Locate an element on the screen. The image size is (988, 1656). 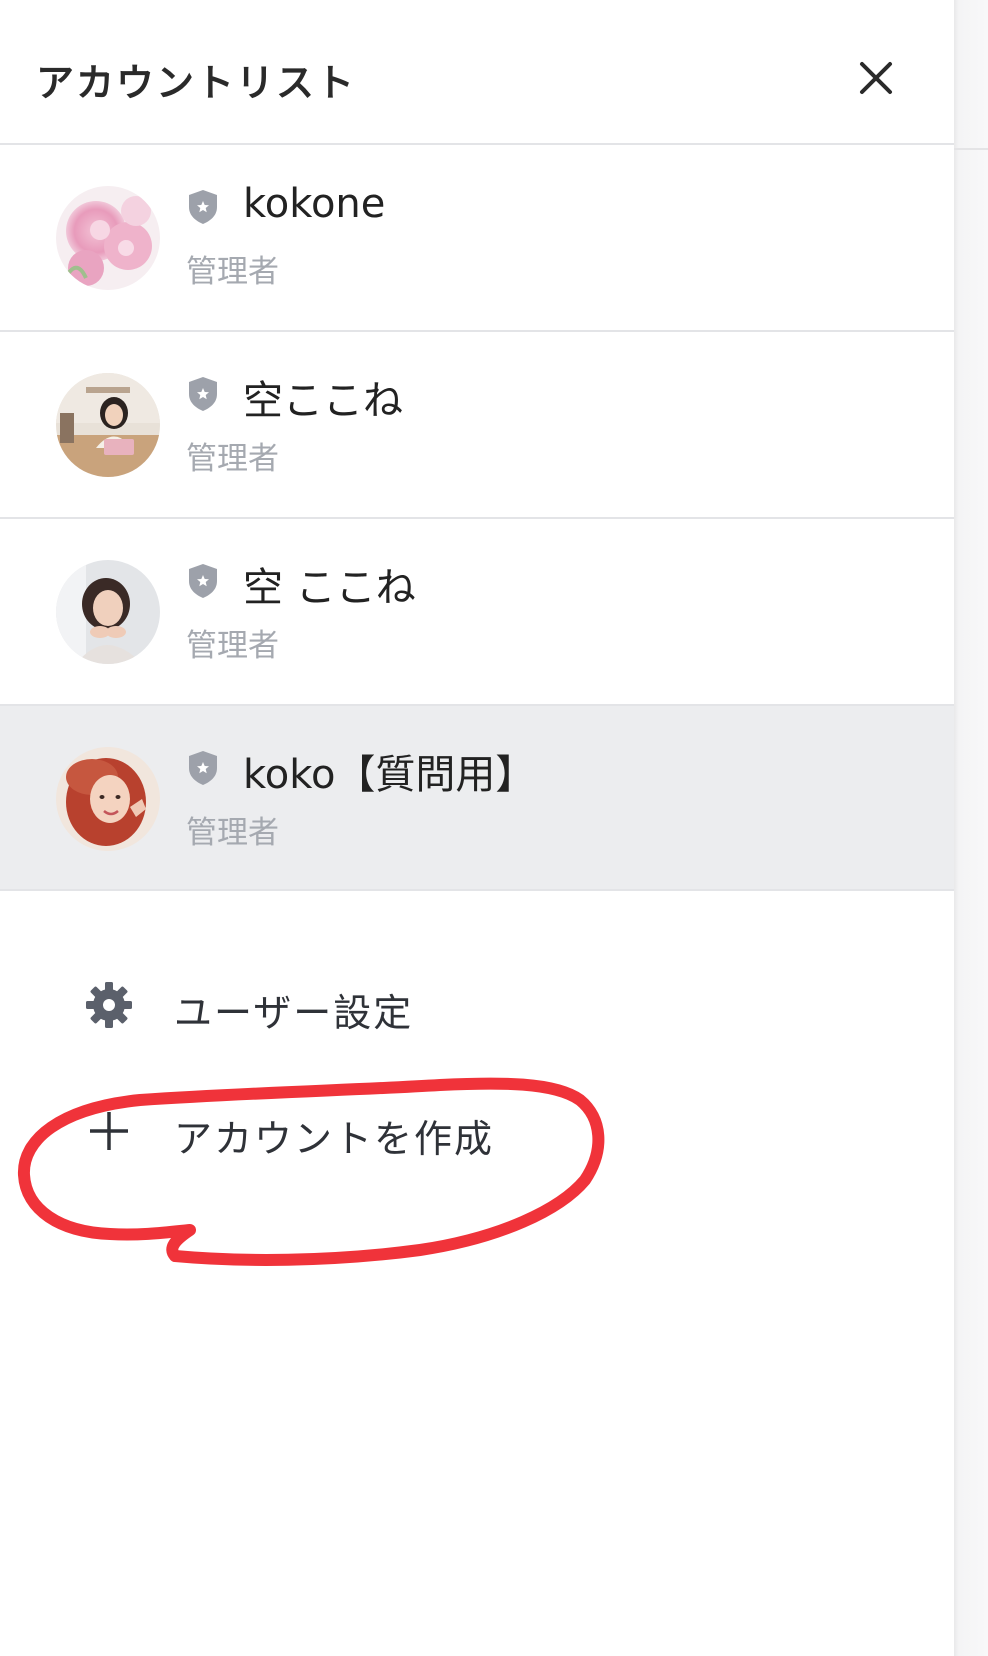
panel-header: アカウントリスト is located at coordinates (477, 72).